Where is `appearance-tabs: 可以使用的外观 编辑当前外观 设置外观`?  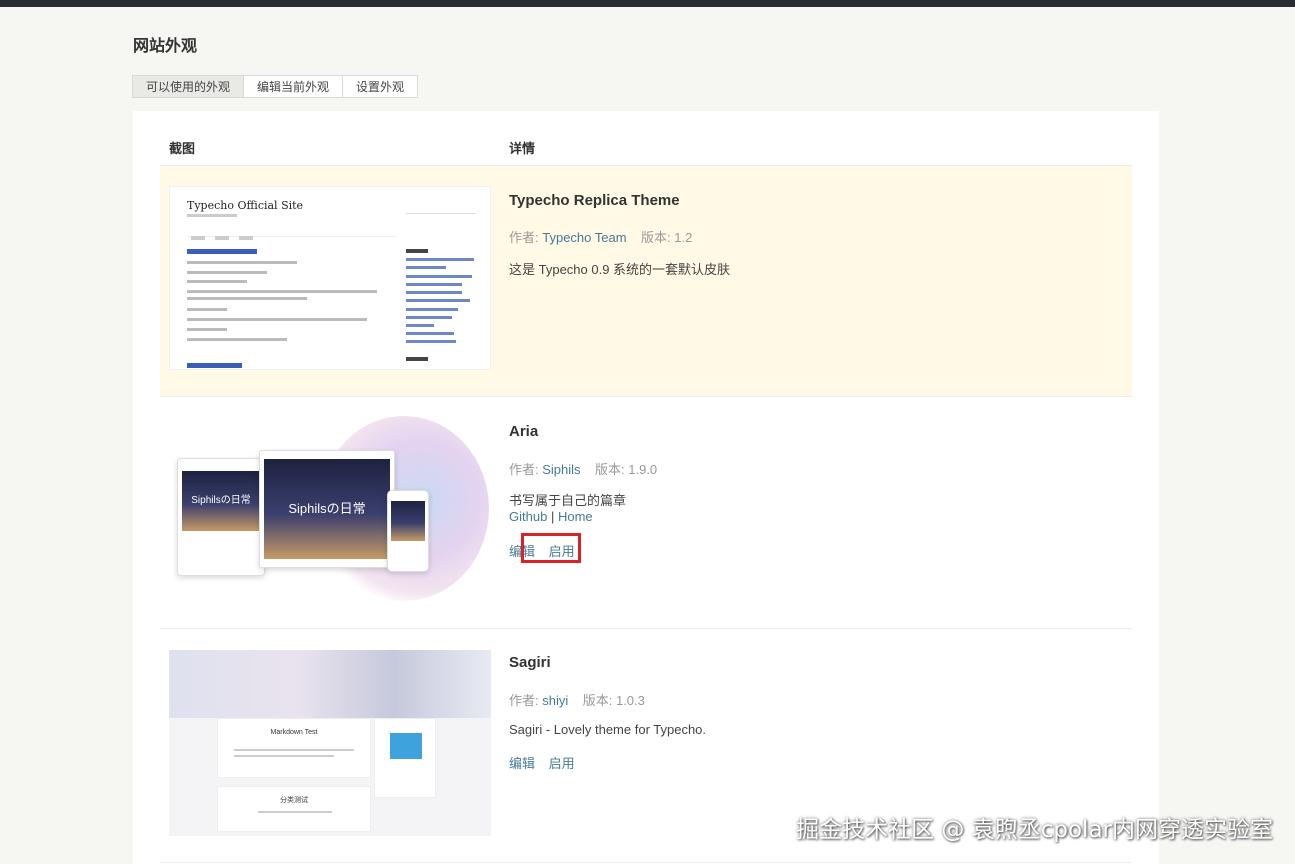
appearance-tabs: 可以使用的外观 编辑当前外观 设置外观 is located at coordinates (275, 86).